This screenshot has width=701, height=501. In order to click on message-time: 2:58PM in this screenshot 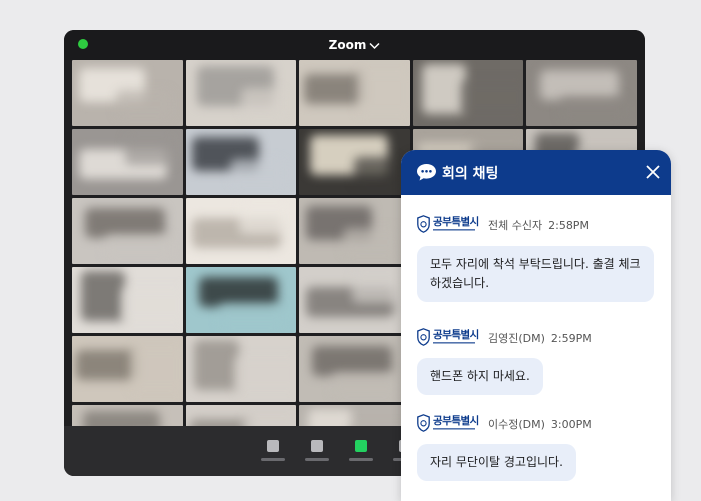, I will do `click(568, 225)`.